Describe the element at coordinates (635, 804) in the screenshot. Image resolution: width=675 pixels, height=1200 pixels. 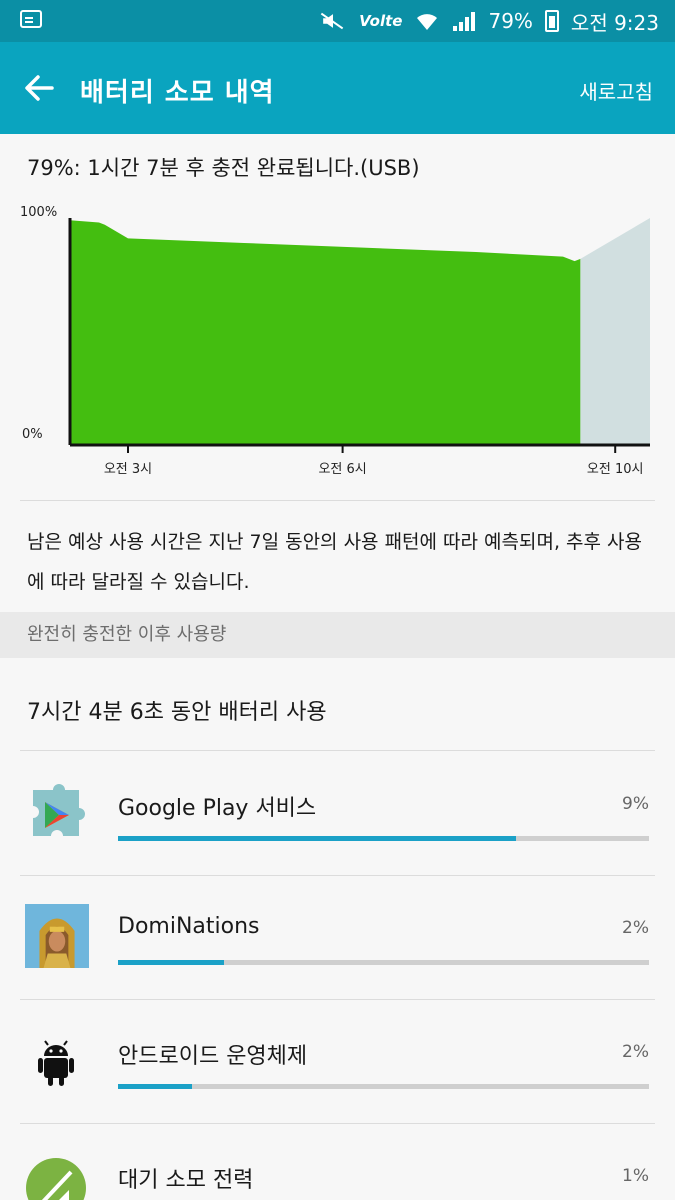
I see `app-percent: 9%` at that location.